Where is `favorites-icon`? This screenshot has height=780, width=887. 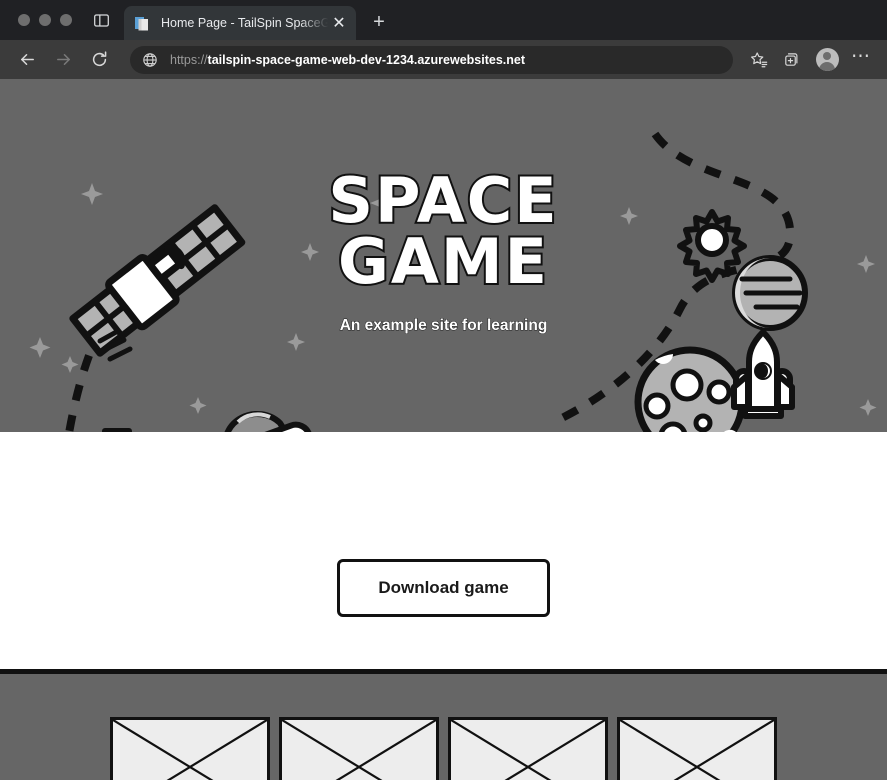
favorites-icon is located at coordinates (759, 60).